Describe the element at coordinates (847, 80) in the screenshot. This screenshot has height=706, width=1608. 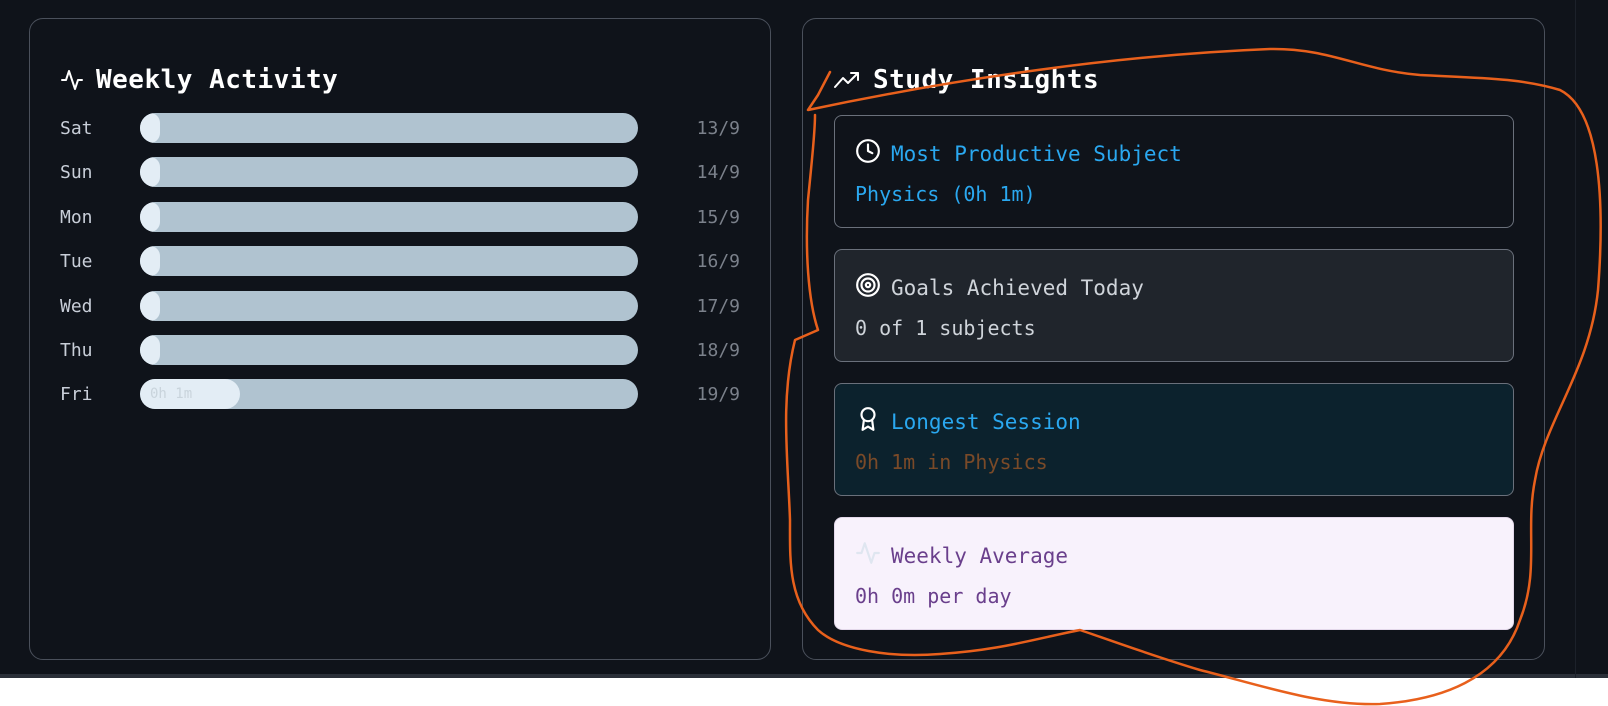
I see `trending-up-icon` at that location.